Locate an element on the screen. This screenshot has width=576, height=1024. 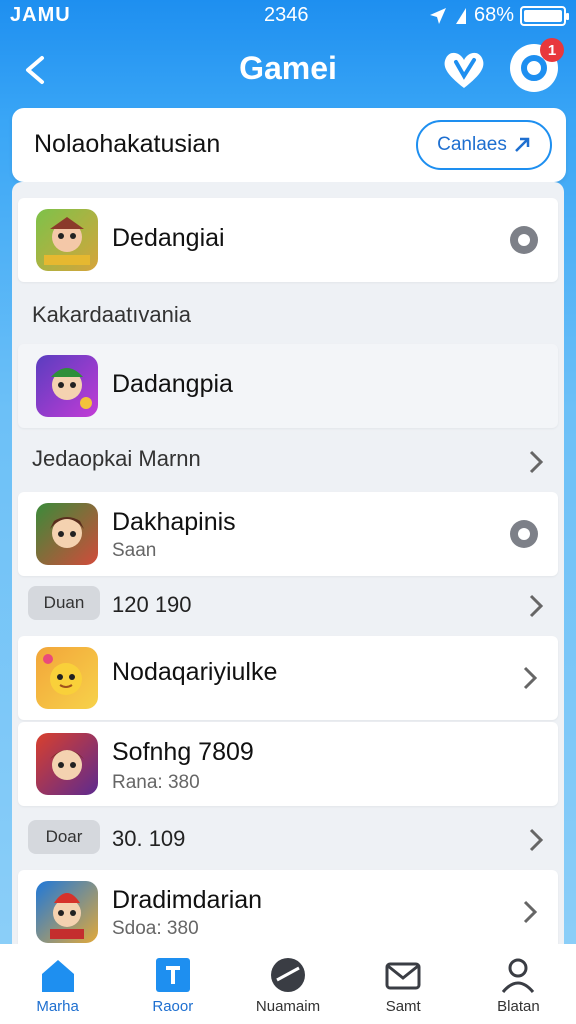
list-item: Nodaqariyiulke is located at coordinates (288, 678).